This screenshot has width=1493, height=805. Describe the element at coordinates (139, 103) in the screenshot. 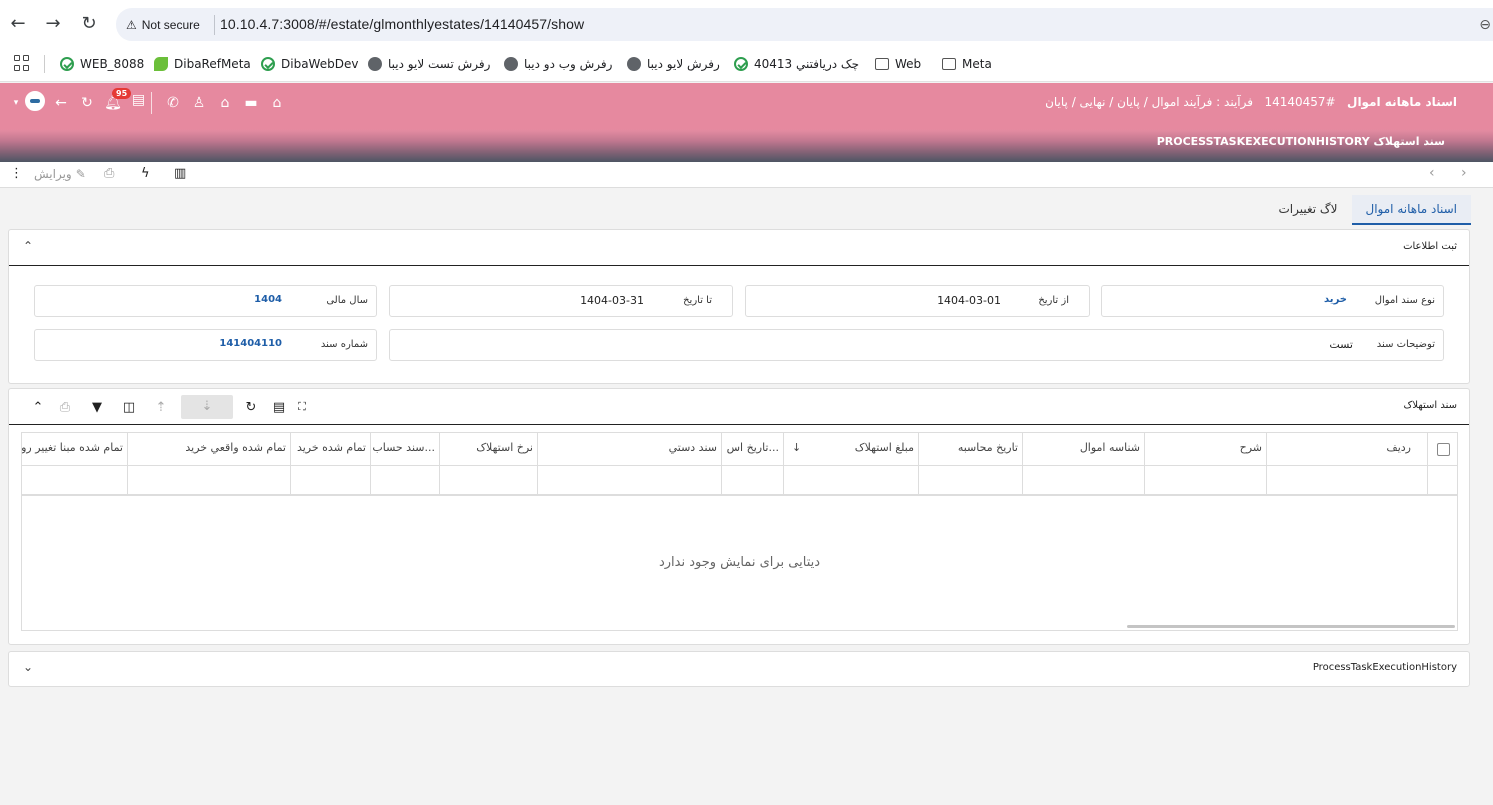

I see `message-icon: ▤` at that location.